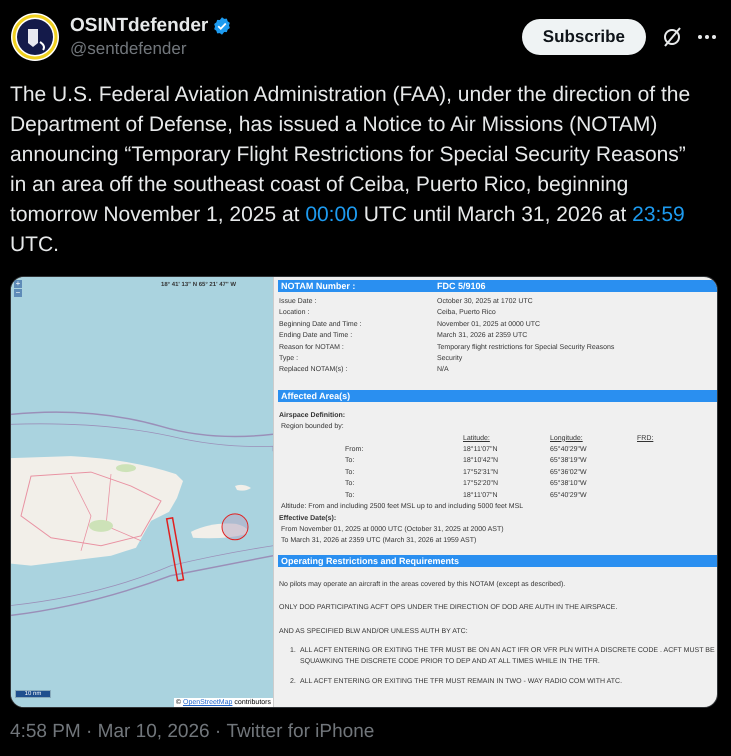 The height and width of the screenshot is (756, 731). I want to click on more-icon, so click(707, 37).